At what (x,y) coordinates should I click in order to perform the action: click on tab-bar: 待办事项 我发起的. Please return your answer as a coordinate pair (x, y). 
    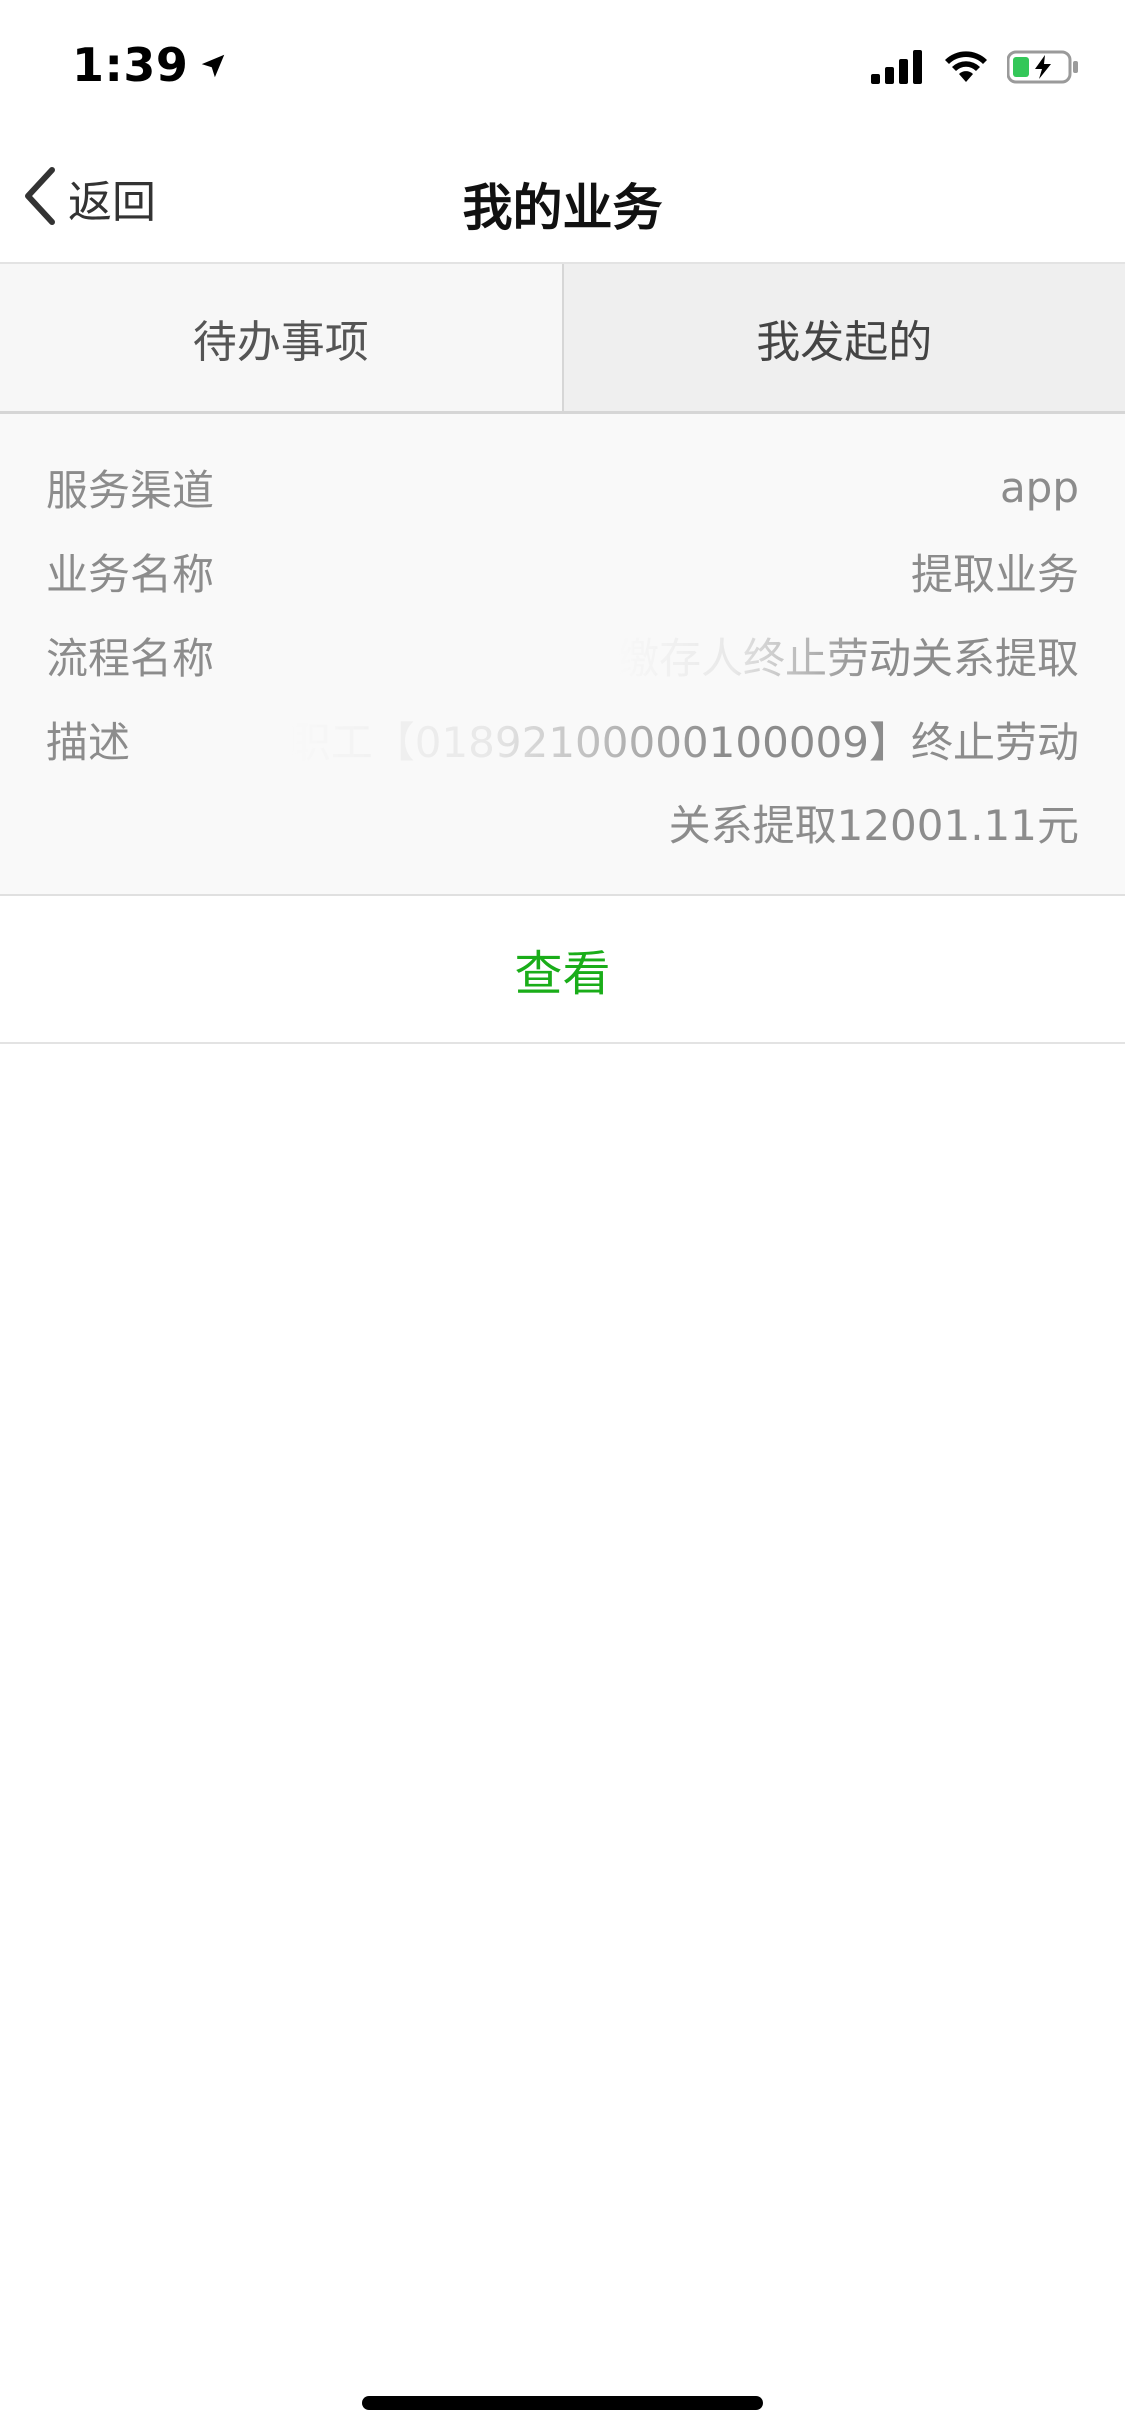
    Looking at the image, I should click on (562, 339).